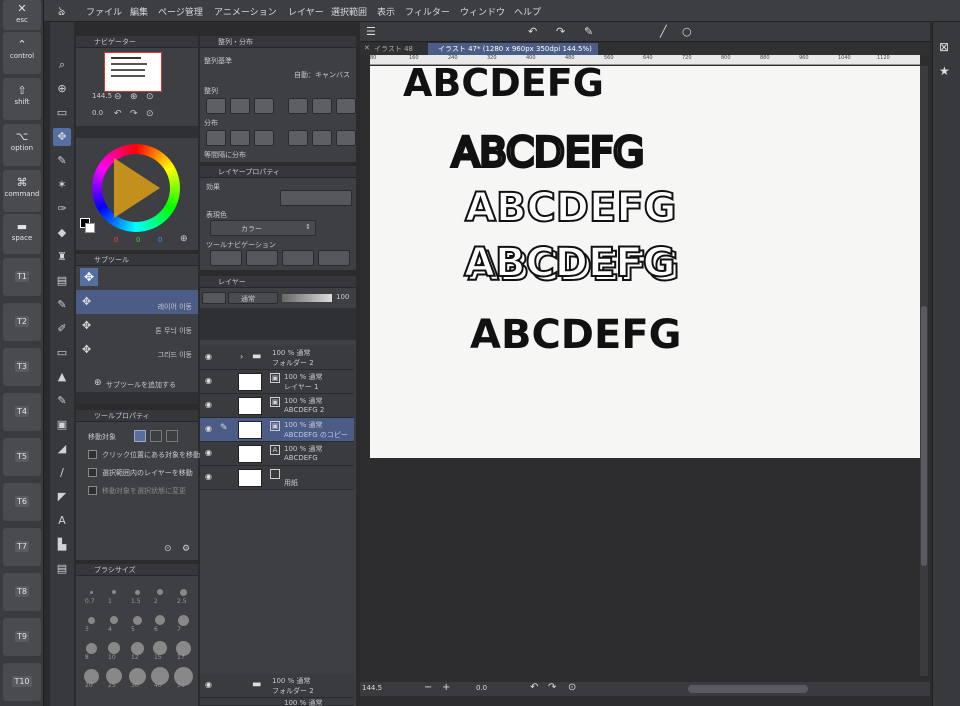 This screenshot has width=960, height=706. I want to click on magic-wand-tool-icon: ✶, so click(62, 185).